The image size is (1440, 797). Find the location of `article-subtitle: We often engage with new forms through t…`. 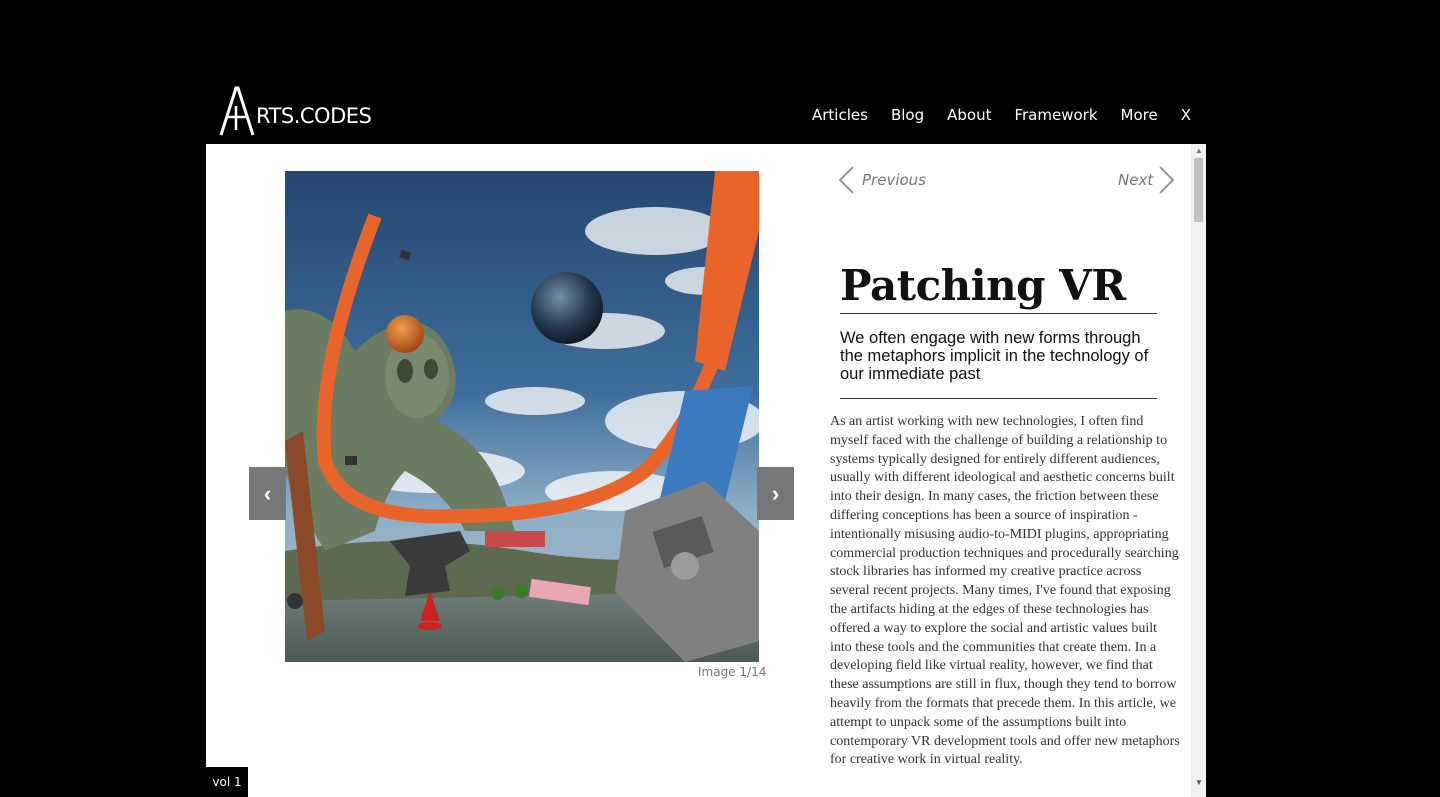

article-subtitle: We often engage with new forms through t… is located at coordinates (994, 356).